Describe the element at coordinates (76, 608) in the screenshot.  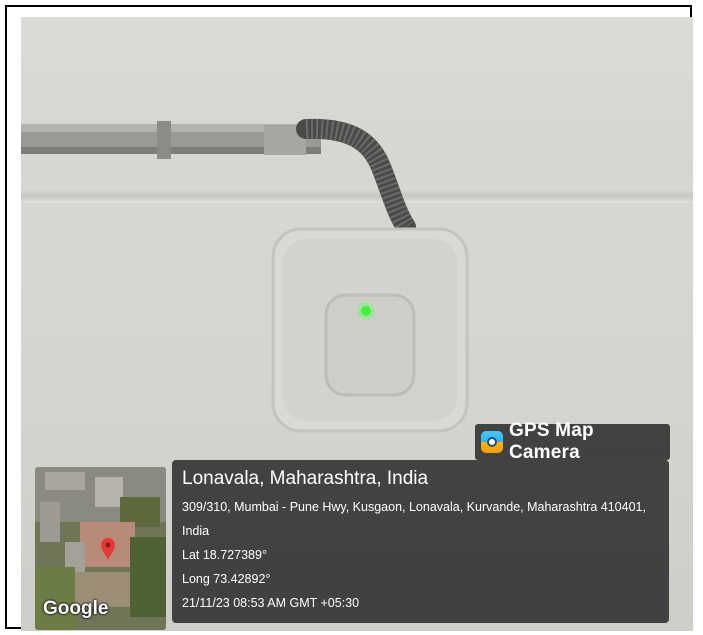
I see `google-logo: Google` at that location.